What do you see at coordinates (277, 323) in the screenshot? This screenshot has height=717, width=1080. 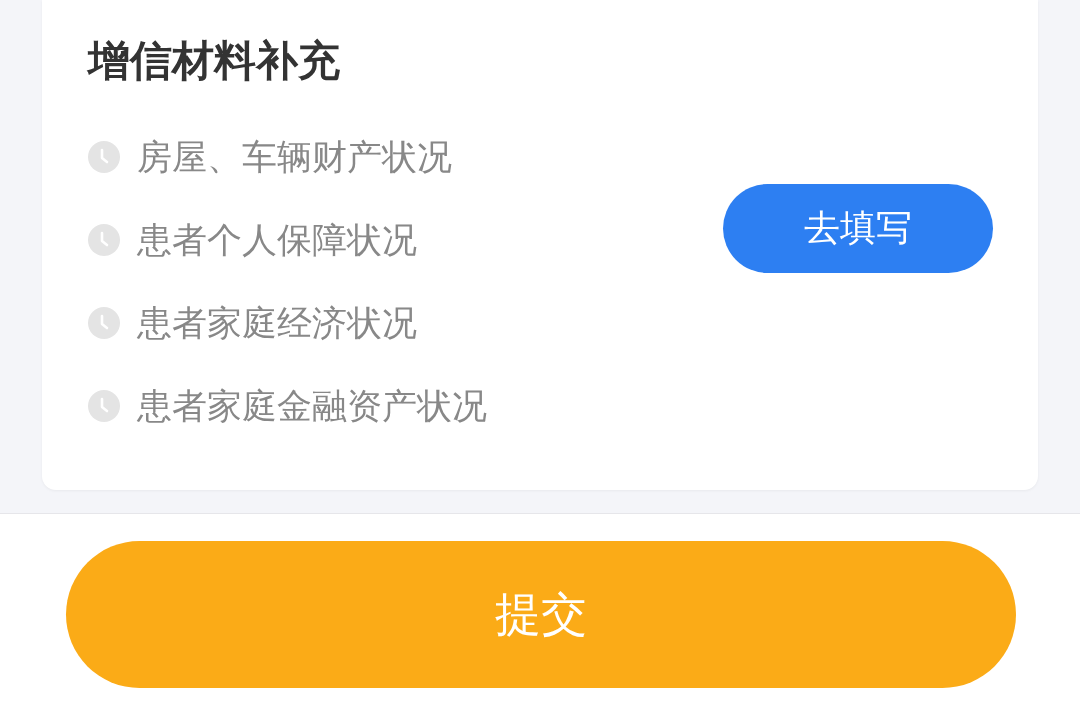 I see `material-item: 患者家庭经济状况` at bounding box center [277, 323].